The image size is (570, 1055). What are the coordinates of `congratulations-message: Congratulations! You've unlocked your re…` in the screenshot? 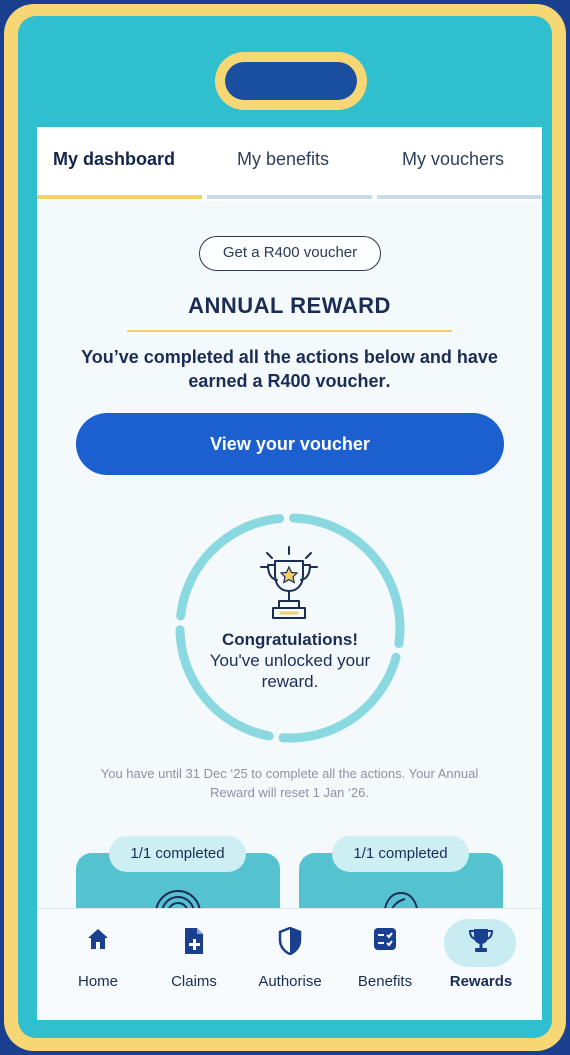 It's located at (290, 660).